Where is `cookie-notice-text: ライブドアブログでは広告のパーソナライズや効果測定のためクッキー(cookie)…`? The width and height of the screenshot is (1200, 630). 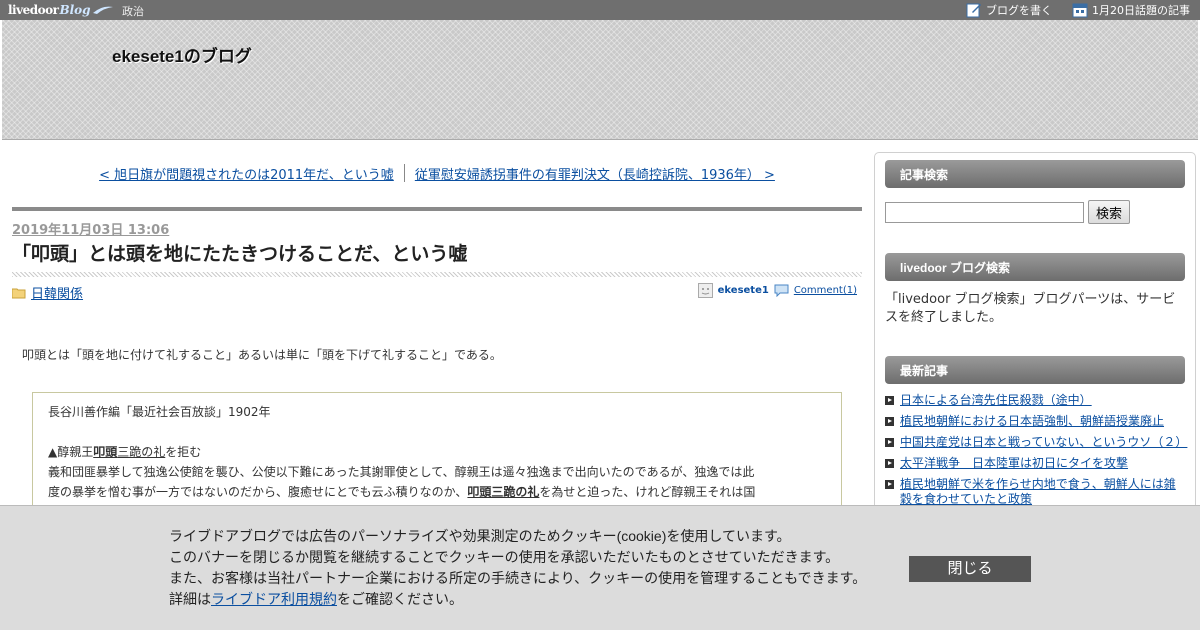 cookie-notice-text: ライブドアブログでは広告のパーソナライズや効果測定のためクッキー(cookie)… is located at coordinates (517, 568).